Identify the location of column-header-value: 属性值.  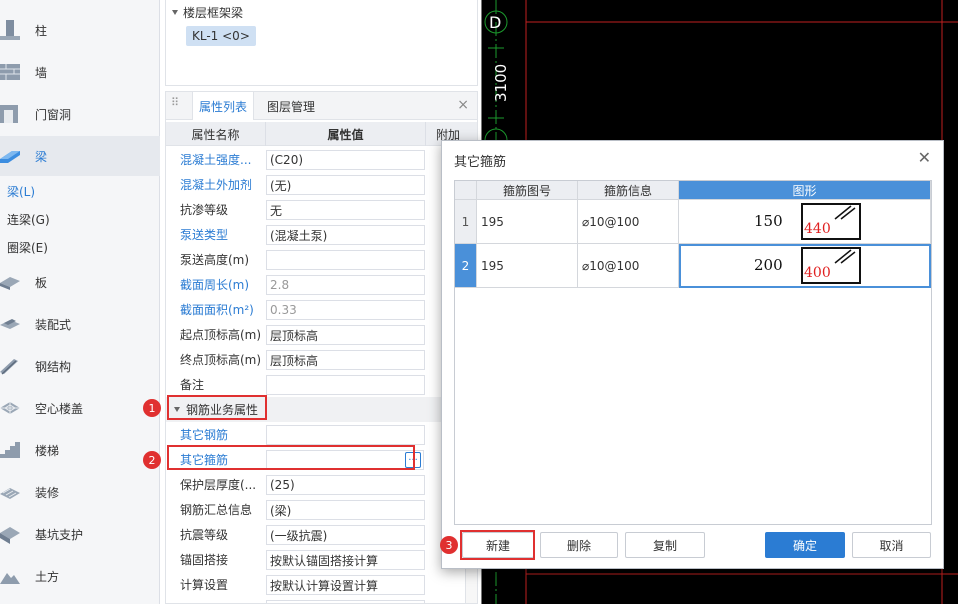
(346, 134).